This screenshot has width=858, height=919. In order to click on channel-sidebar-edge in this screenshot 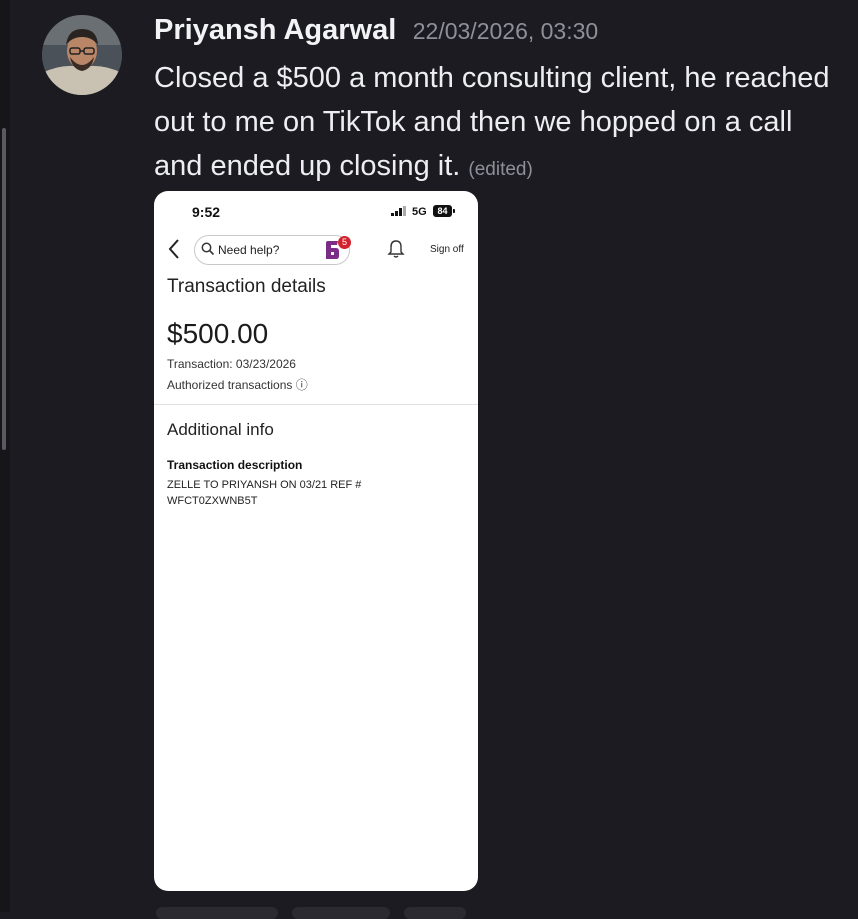, I will do `click(5, 456)`.